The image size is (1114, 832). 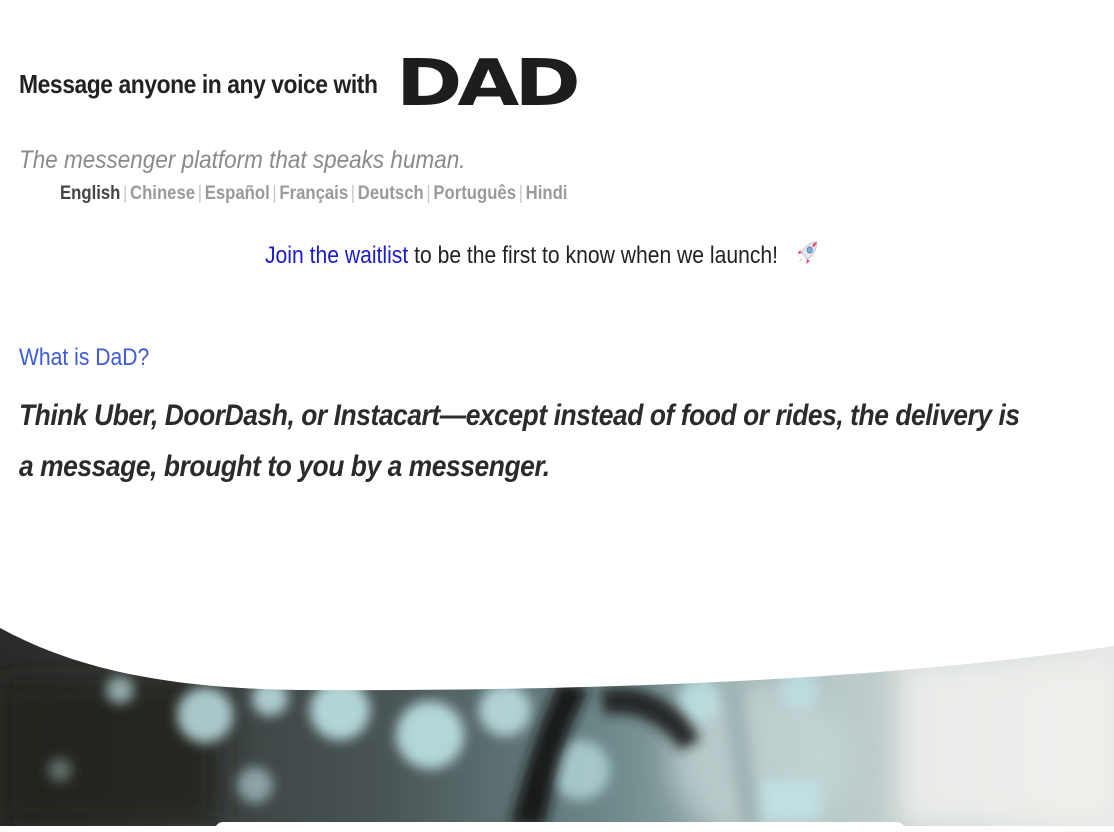 I want to click on lang-francais: Français, so click(x=313, y=193).